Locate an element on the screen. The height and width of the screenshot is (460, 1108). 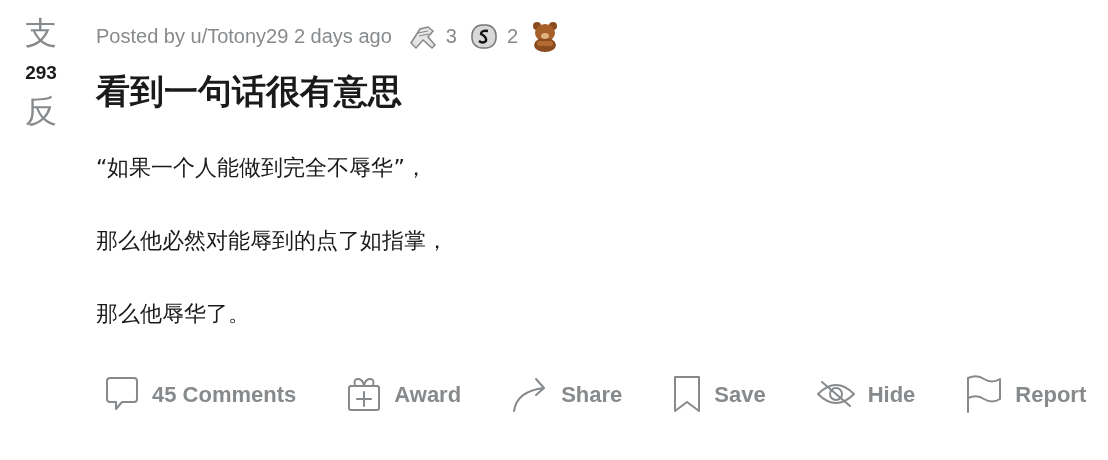
bear-icon is located at coordinates (545, 36).